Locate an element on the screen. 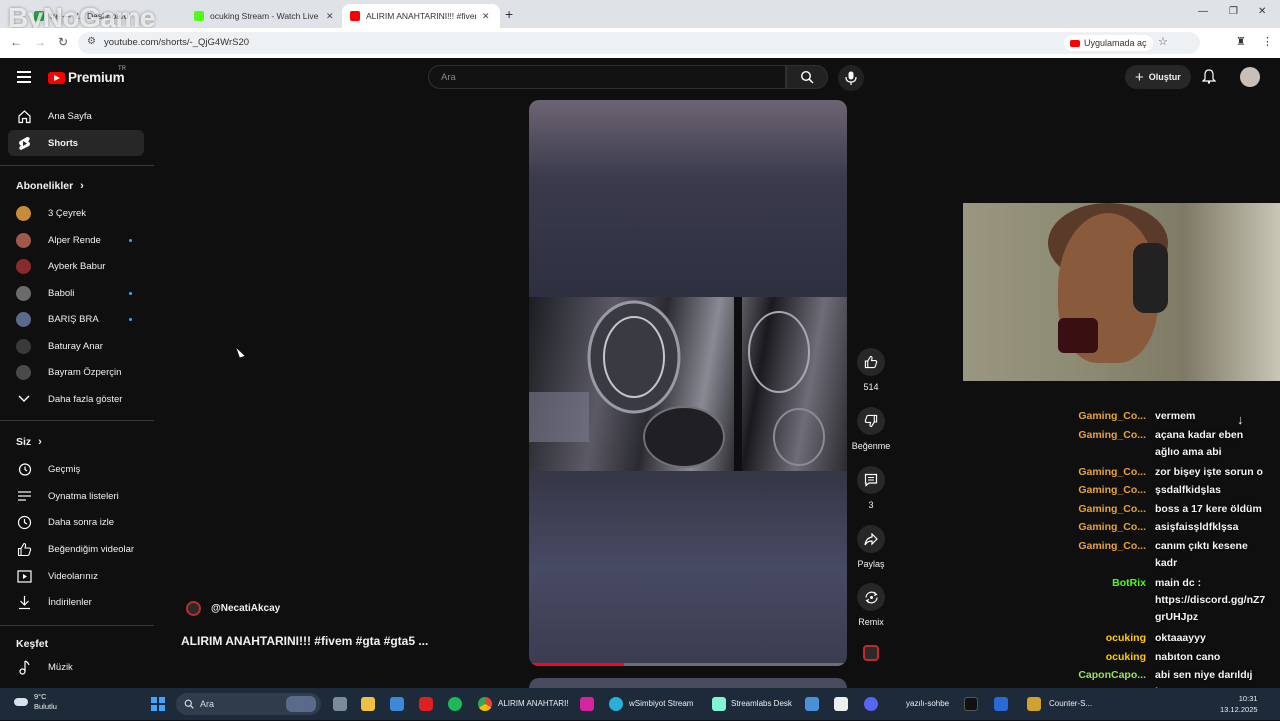 The height and width of the screenshot is (721, 1280). share-action: Paylaş is located at coordinates (871, 547).